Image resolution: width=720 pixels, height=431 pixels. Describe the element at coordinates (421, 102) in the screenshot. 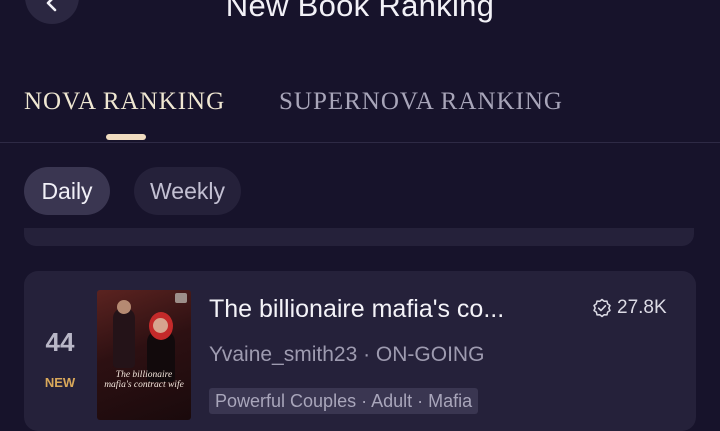

I see `tab-supernova-ranking: SUPERNOVA RANKING` at that location.